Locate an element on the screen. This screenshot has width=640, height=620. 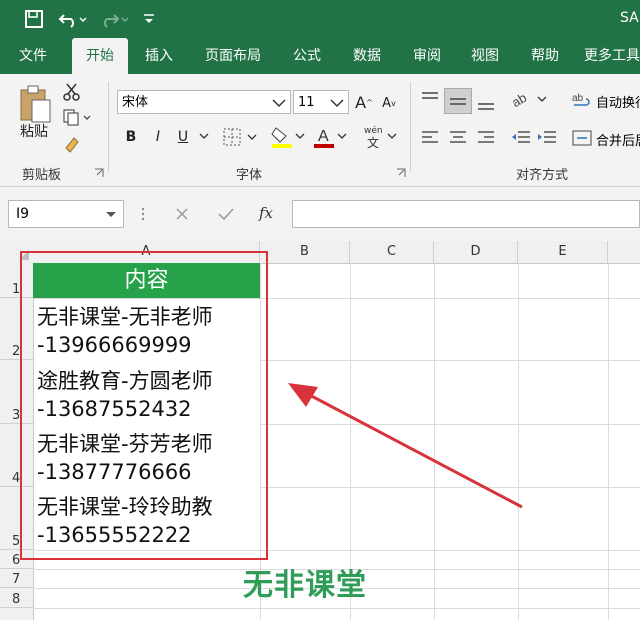
row-number: 7 is located at coordinates (16, 579).